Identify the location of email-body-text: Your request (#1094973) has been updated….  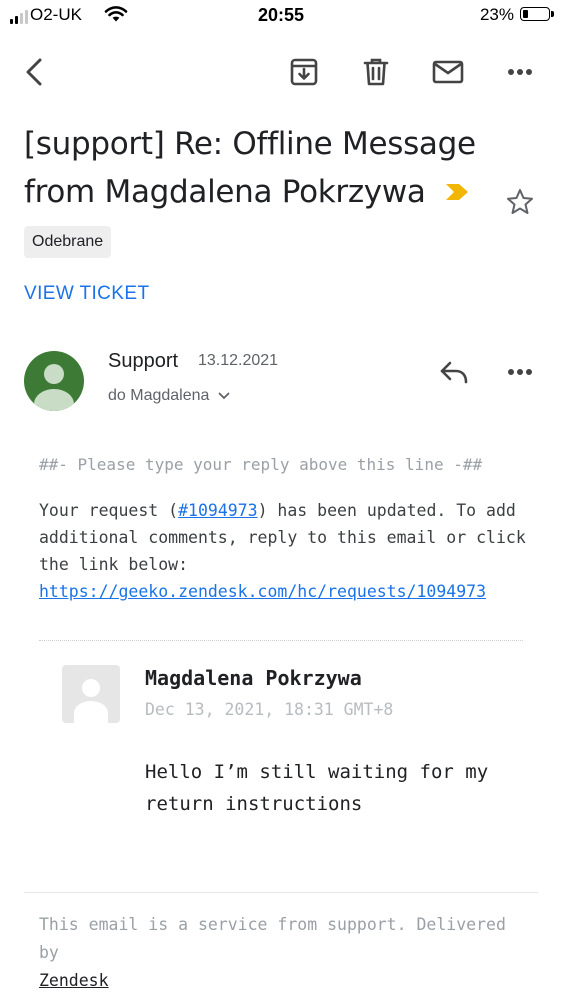
(284, 551).